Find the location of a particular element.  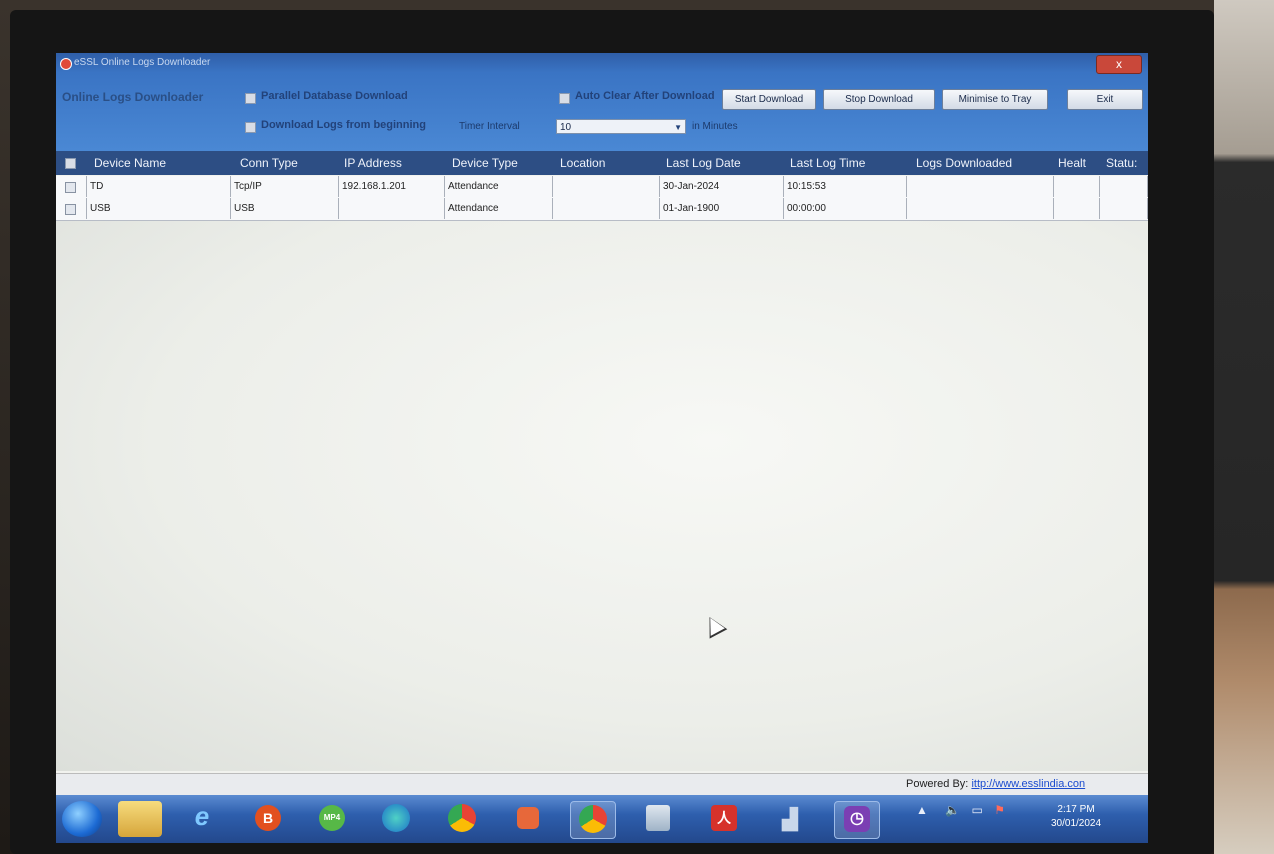

background-wall is located at coordinates (1244, 427).